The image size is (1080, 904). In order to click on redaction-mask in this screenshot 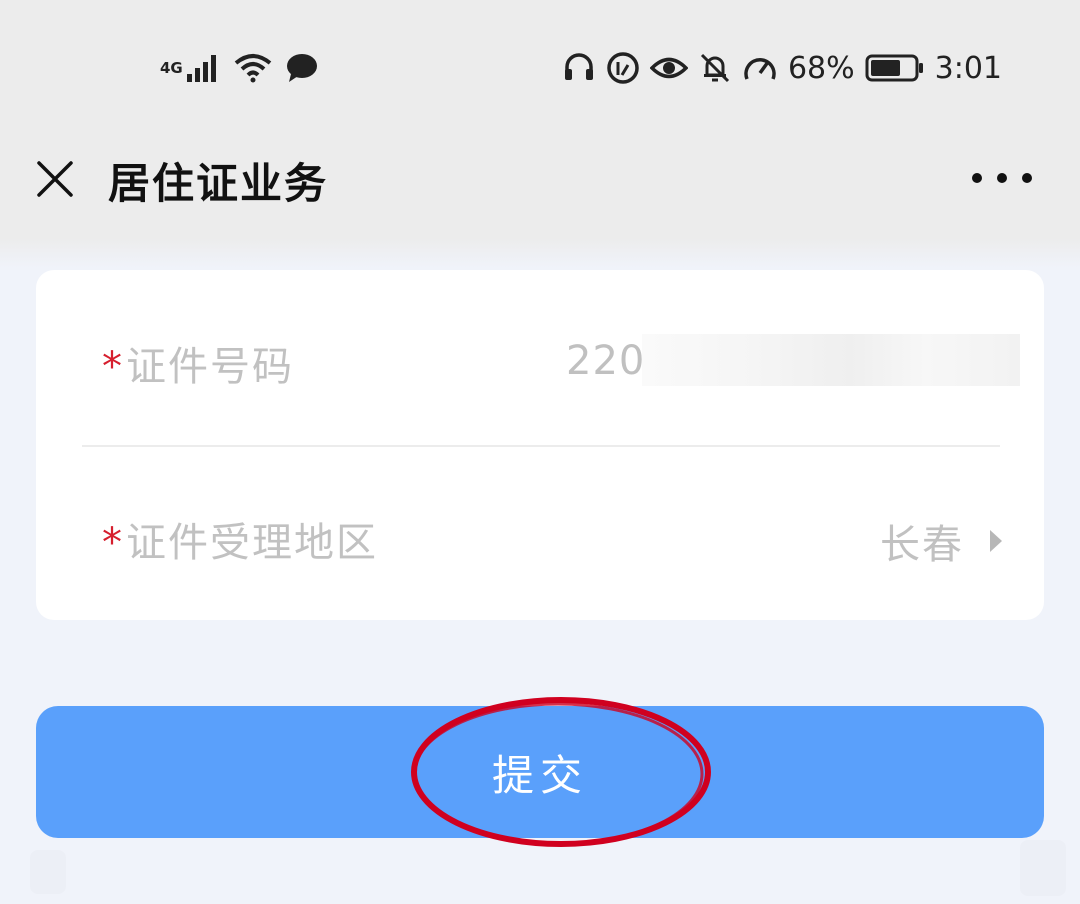, I will do `click(831, 360)`.